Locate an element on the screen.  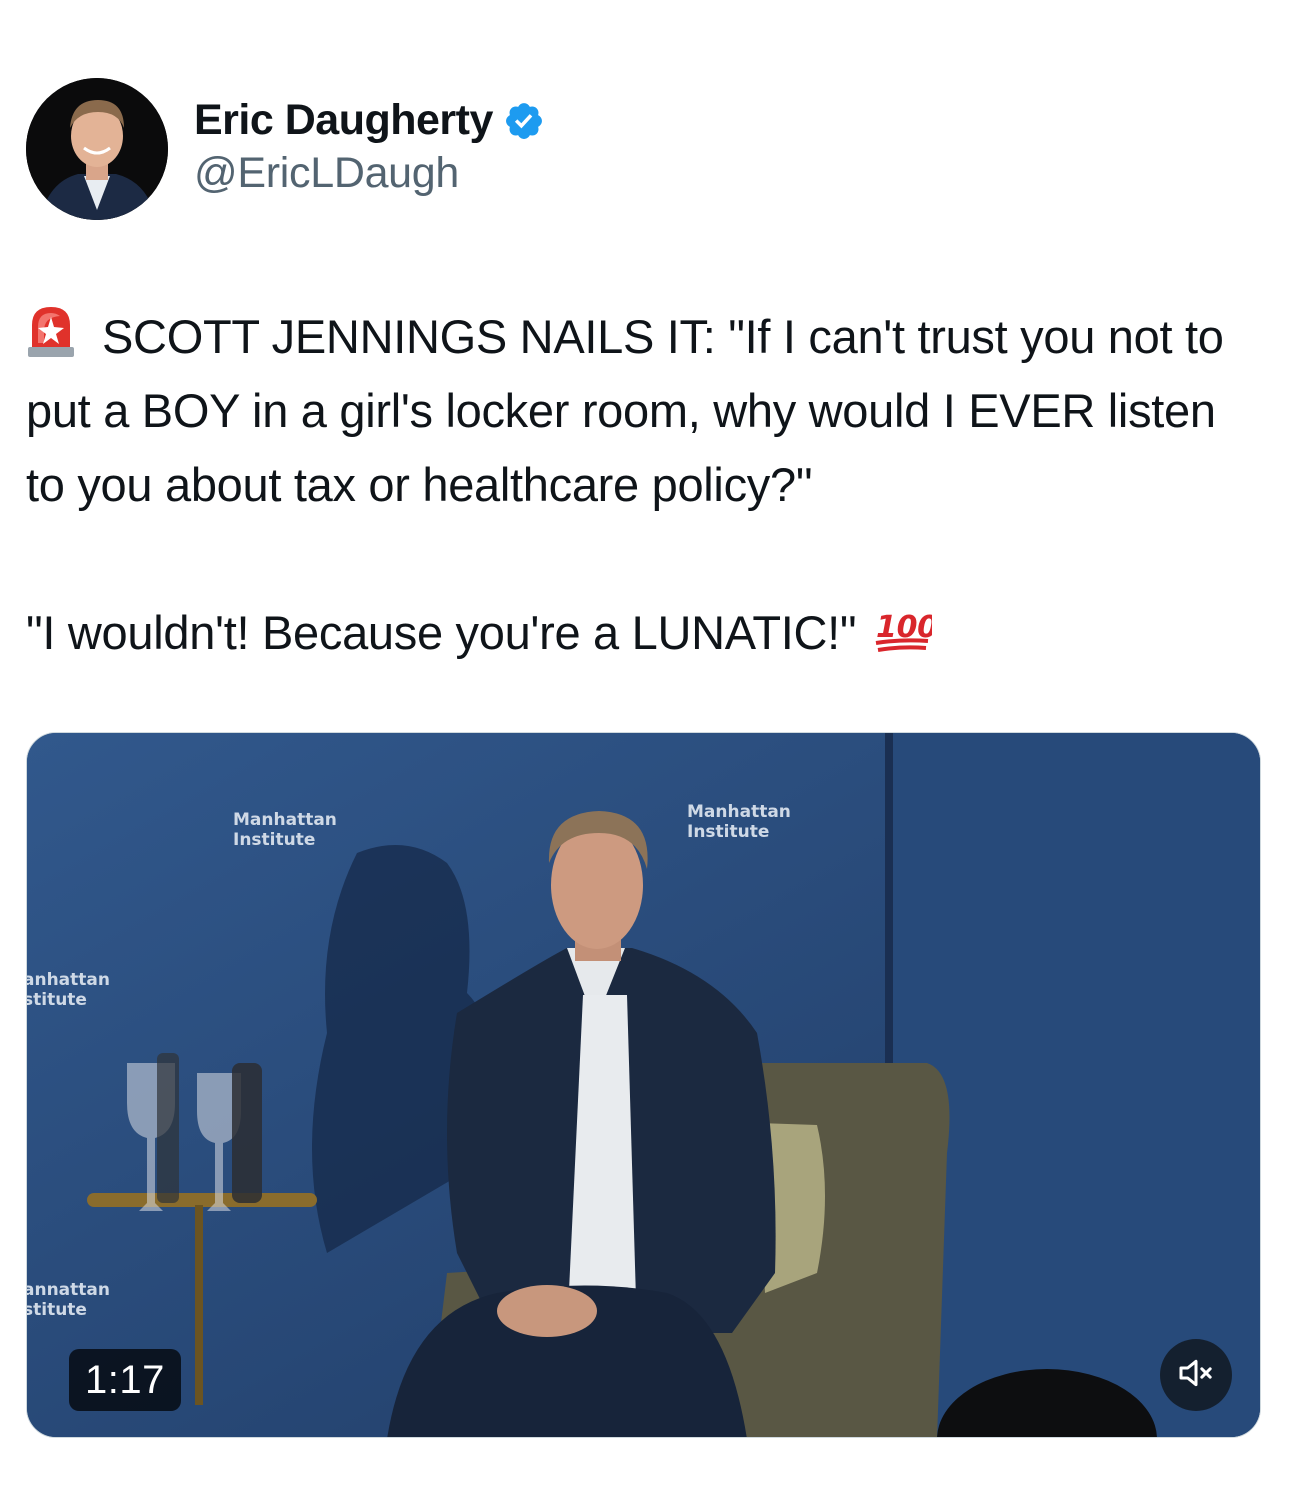
mute-toggle-button is located at coordinates (1196, 1375).